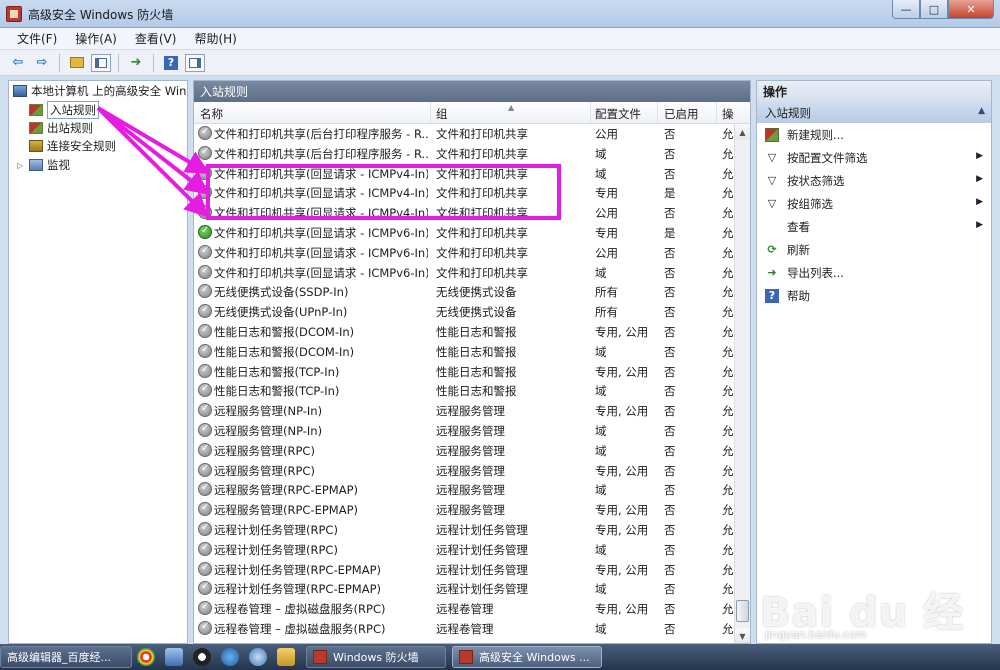  Describe the element at coordinates (472, 490) in the screenshot. I see `table-row: 远程服务管理(RPC-EPMAP)远程服务管理域否允` at that location.